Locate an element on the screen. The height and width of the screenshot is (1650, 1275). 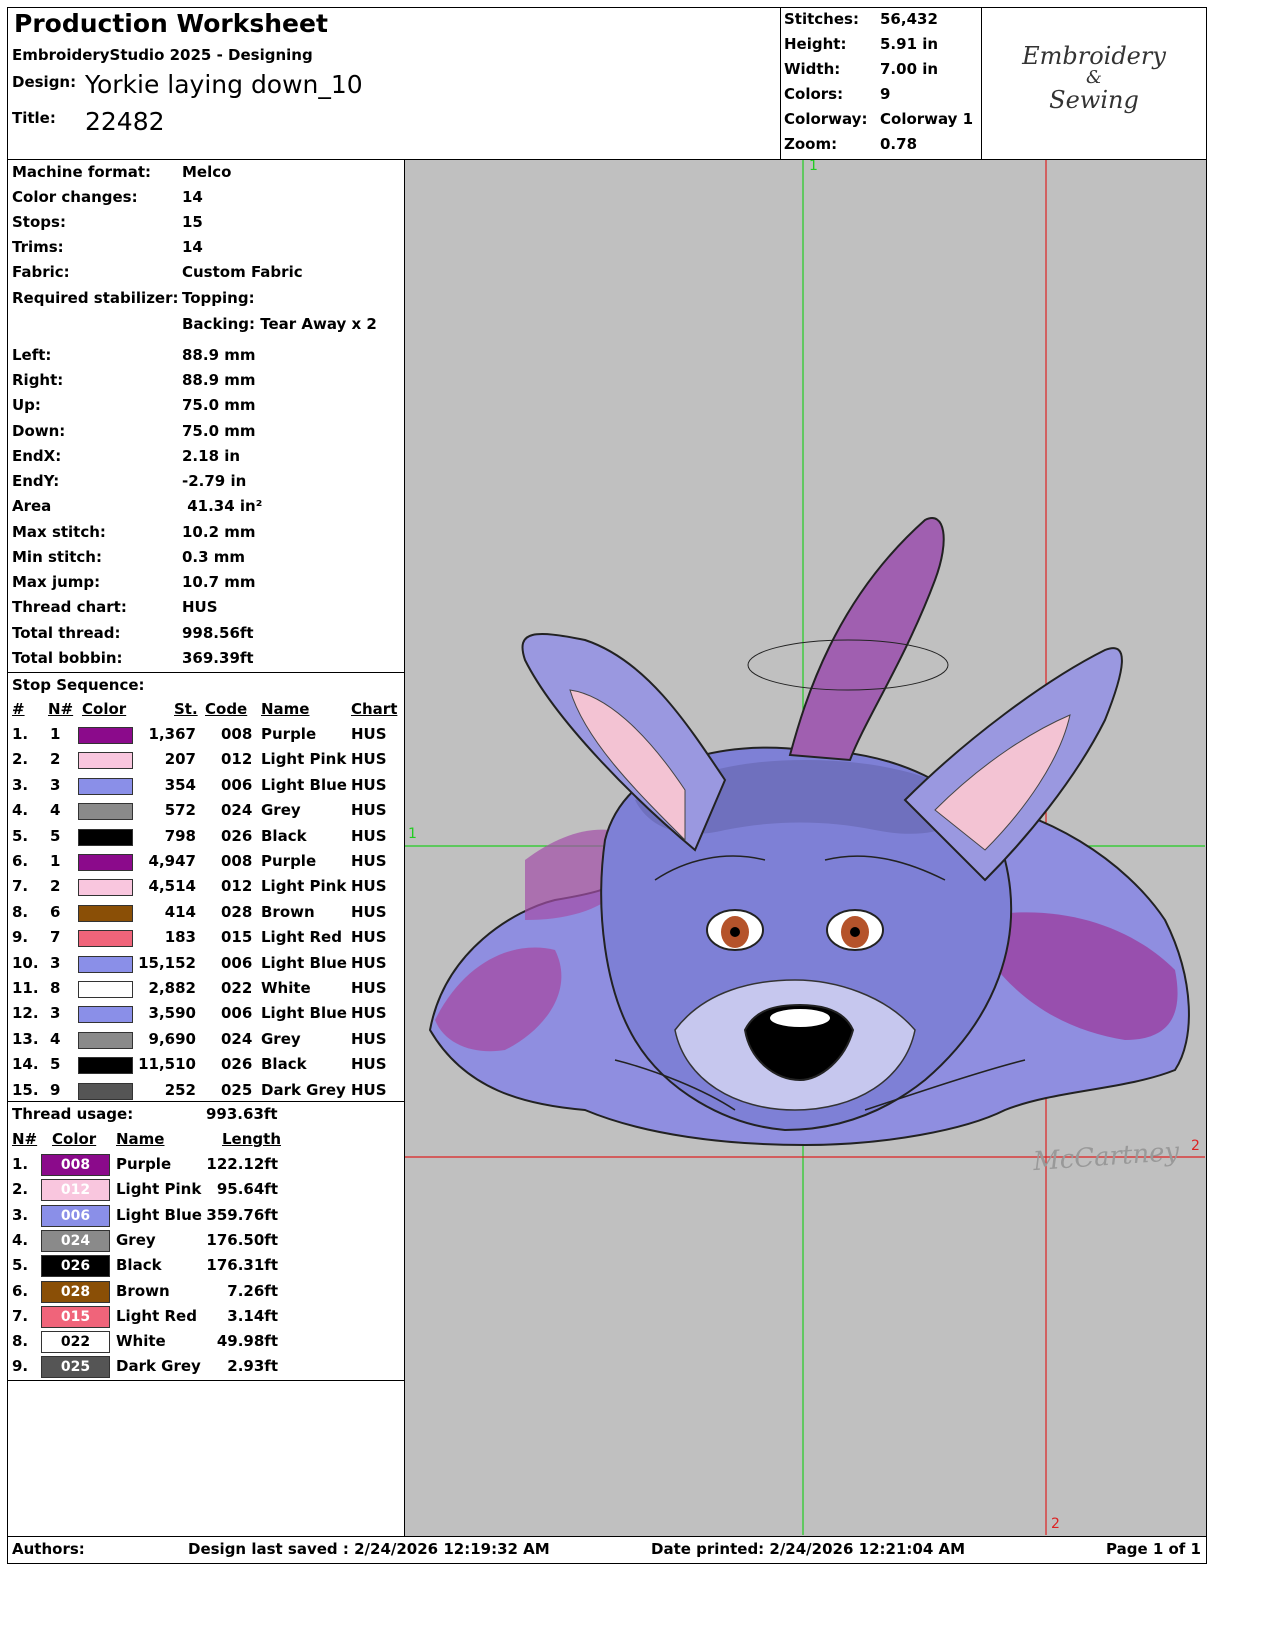
stop-code: 026 is located at coordinates (237, 835).